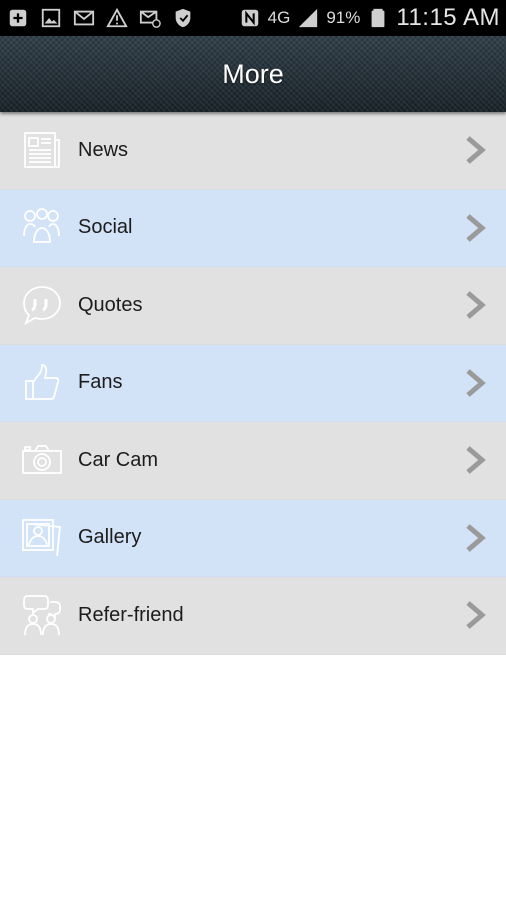 The height and width of the screenshot is (900, 506). I want to click on clock: 11:15 AM, so click(448, 17).